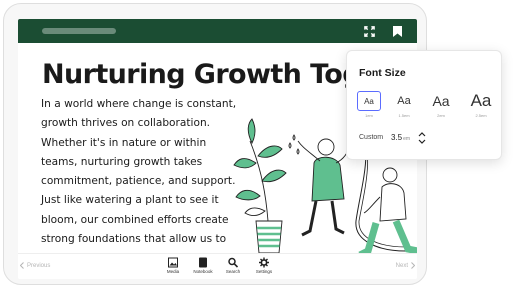  What do you see at coordinates (413, 265) in the screenshot?
I see `chevron-right-icon` at bounding box center [413, 265].